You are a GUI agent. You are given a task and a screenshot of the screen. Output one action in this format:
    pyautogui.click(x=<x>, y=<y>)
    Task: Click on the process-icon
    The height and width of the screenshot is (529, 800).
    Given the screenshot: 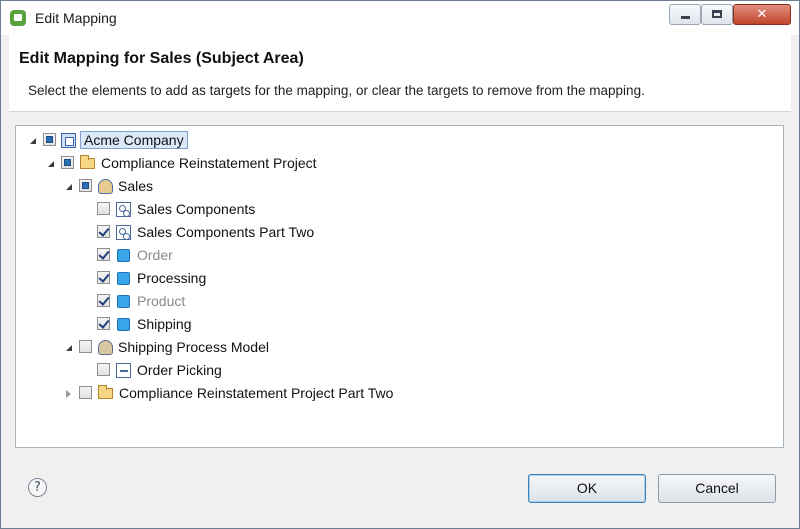 What is the action you would take?
    pyautogui.click(x=123, y=370)
    